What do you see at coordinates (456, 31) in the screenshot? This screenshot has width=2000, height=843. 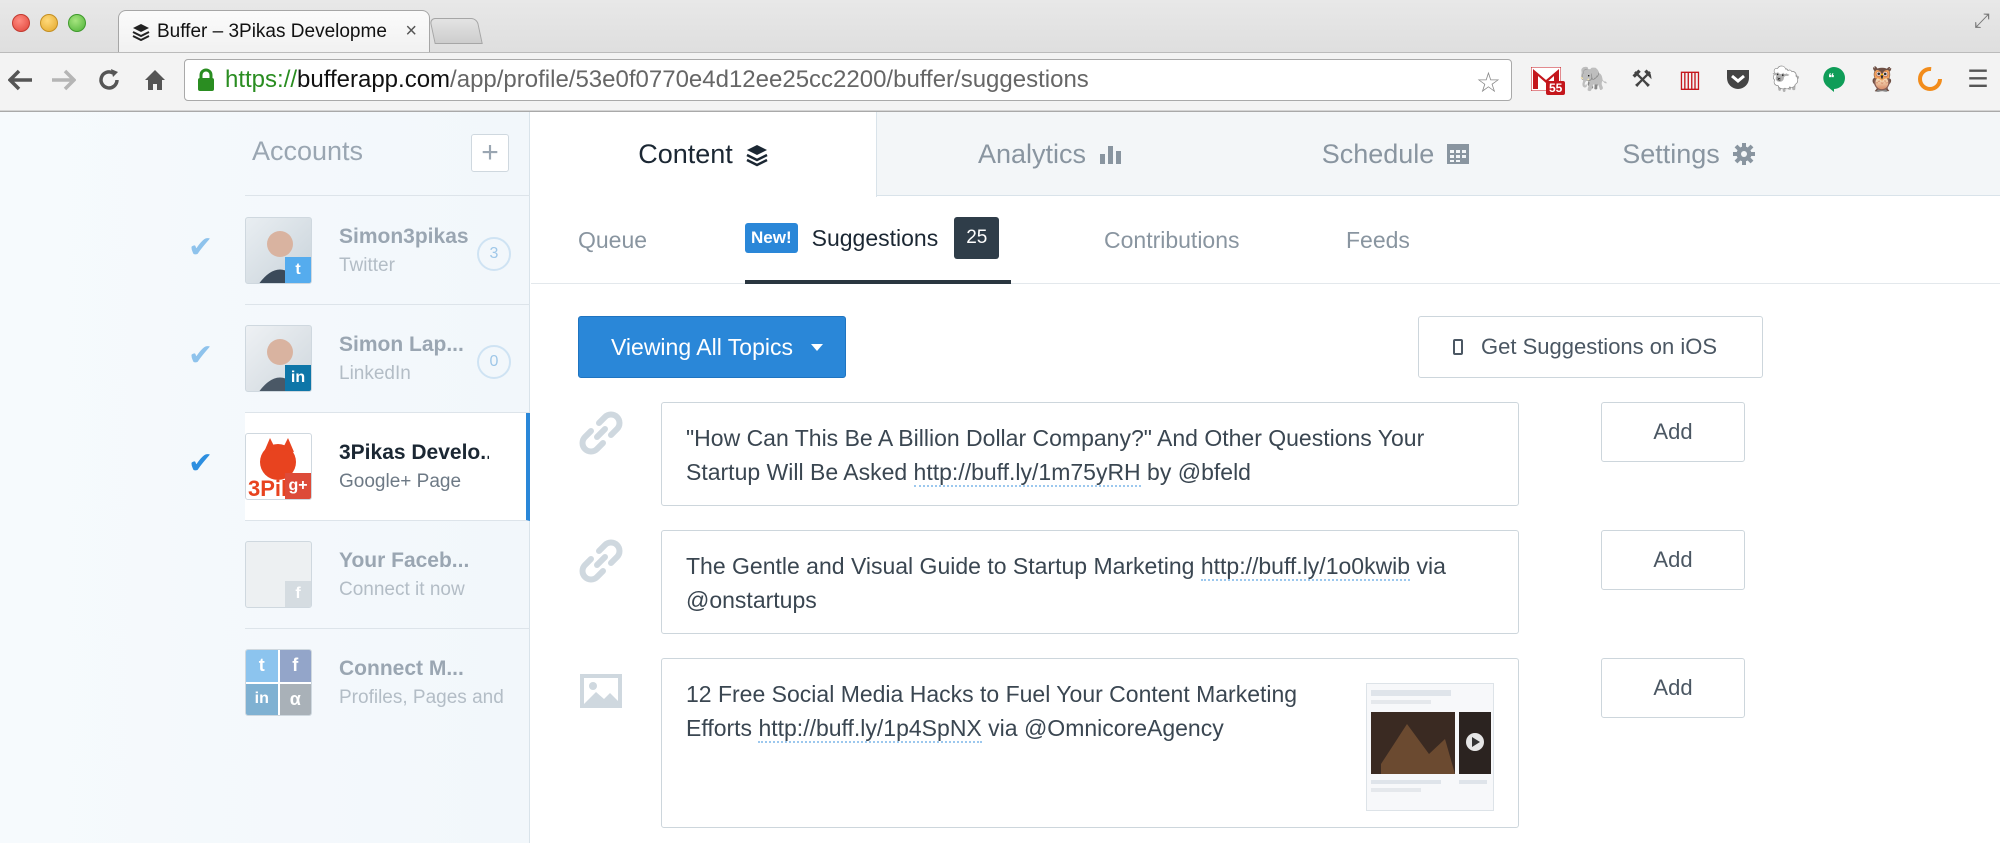 I see `new-tab-button` at bounding box center [456, 31].